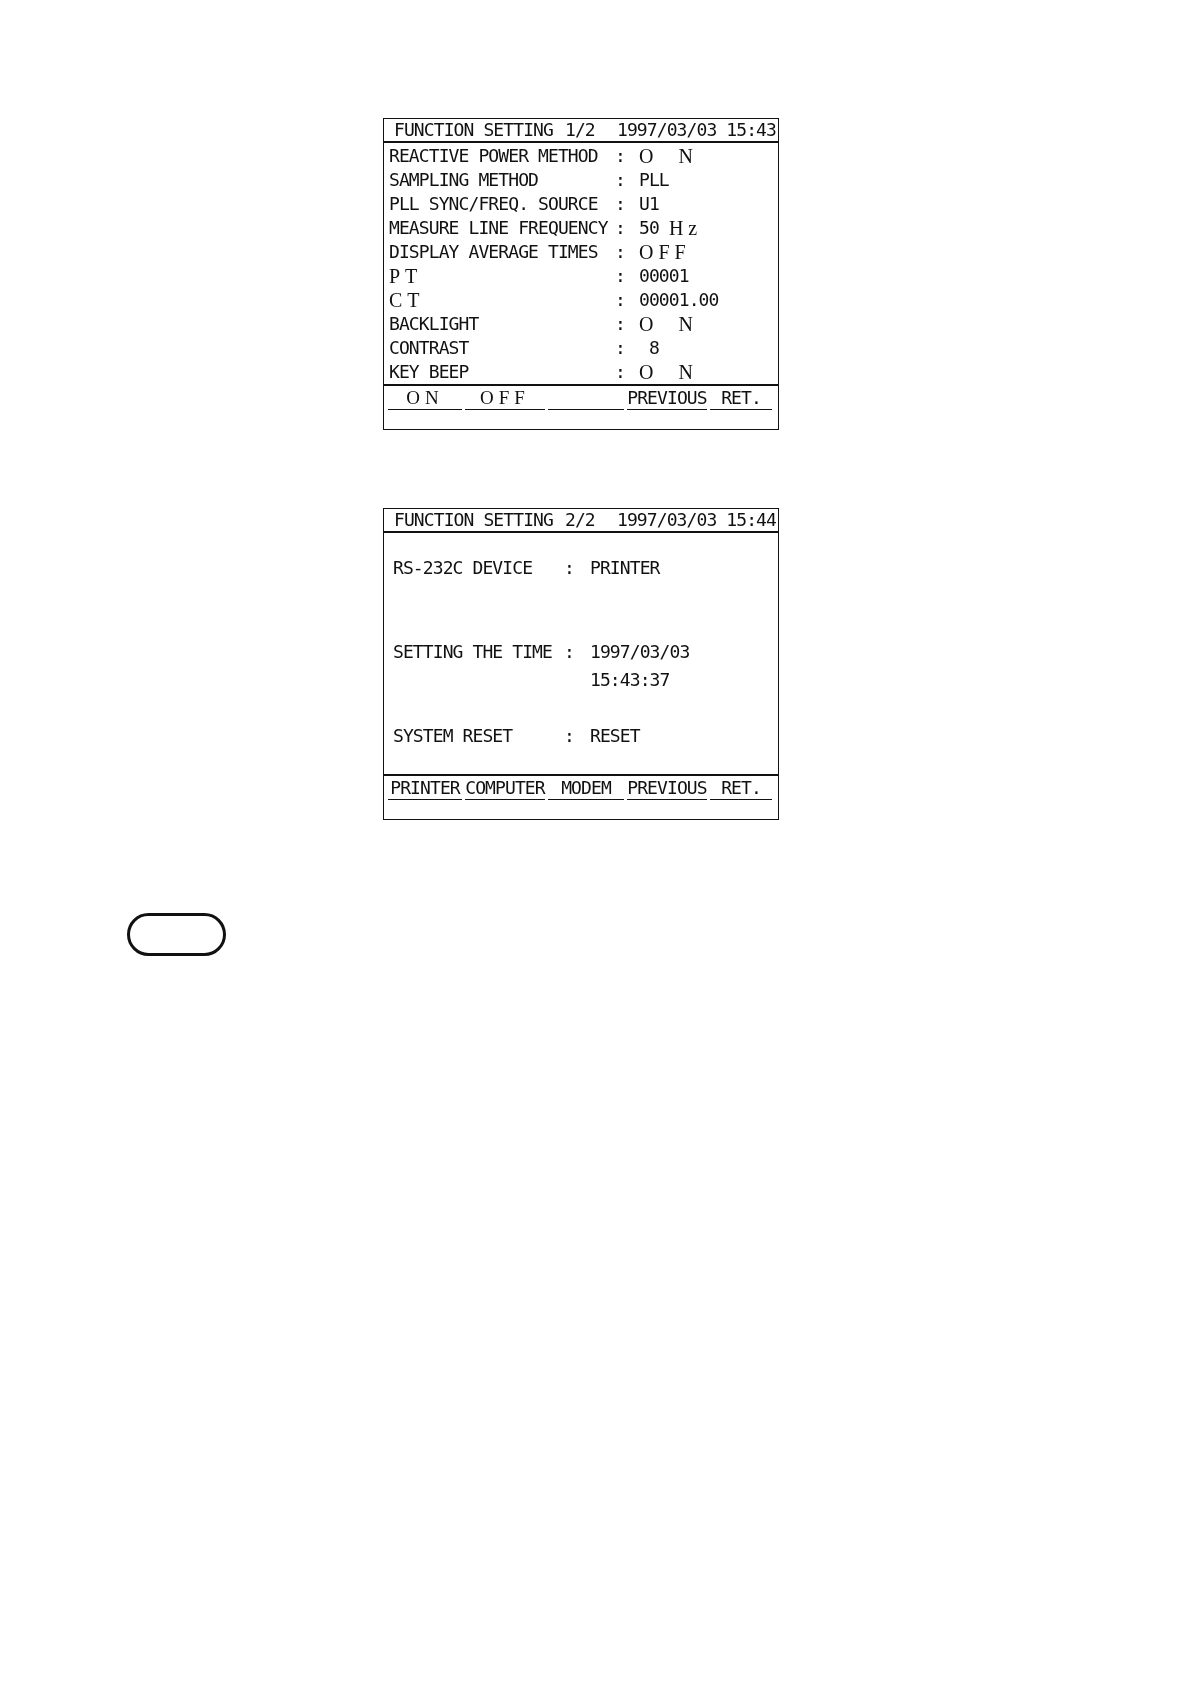  Describe the element at coordinates (679, 300) in the screenshot. I see `setting-value: 00001.00` at that location.